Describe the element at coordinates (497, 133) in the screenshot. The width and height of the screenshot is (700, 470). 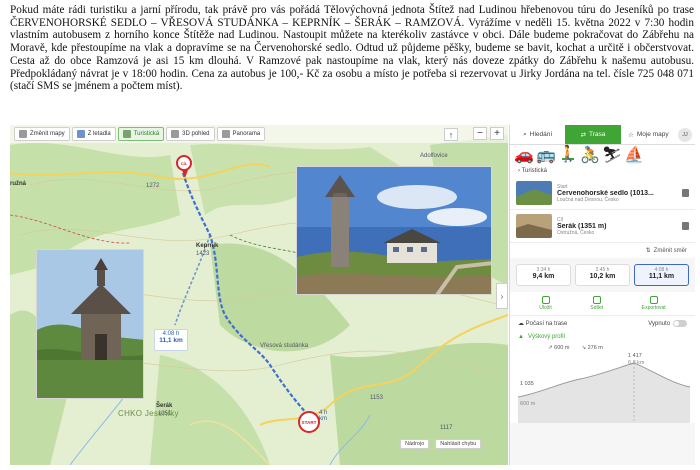
I see `zoom-in-button: +` at that location.